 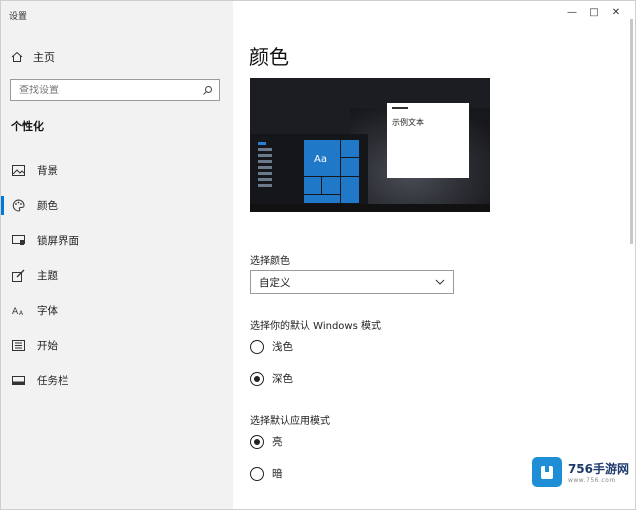 I want to click on search-box, so click(x=115, y=90).